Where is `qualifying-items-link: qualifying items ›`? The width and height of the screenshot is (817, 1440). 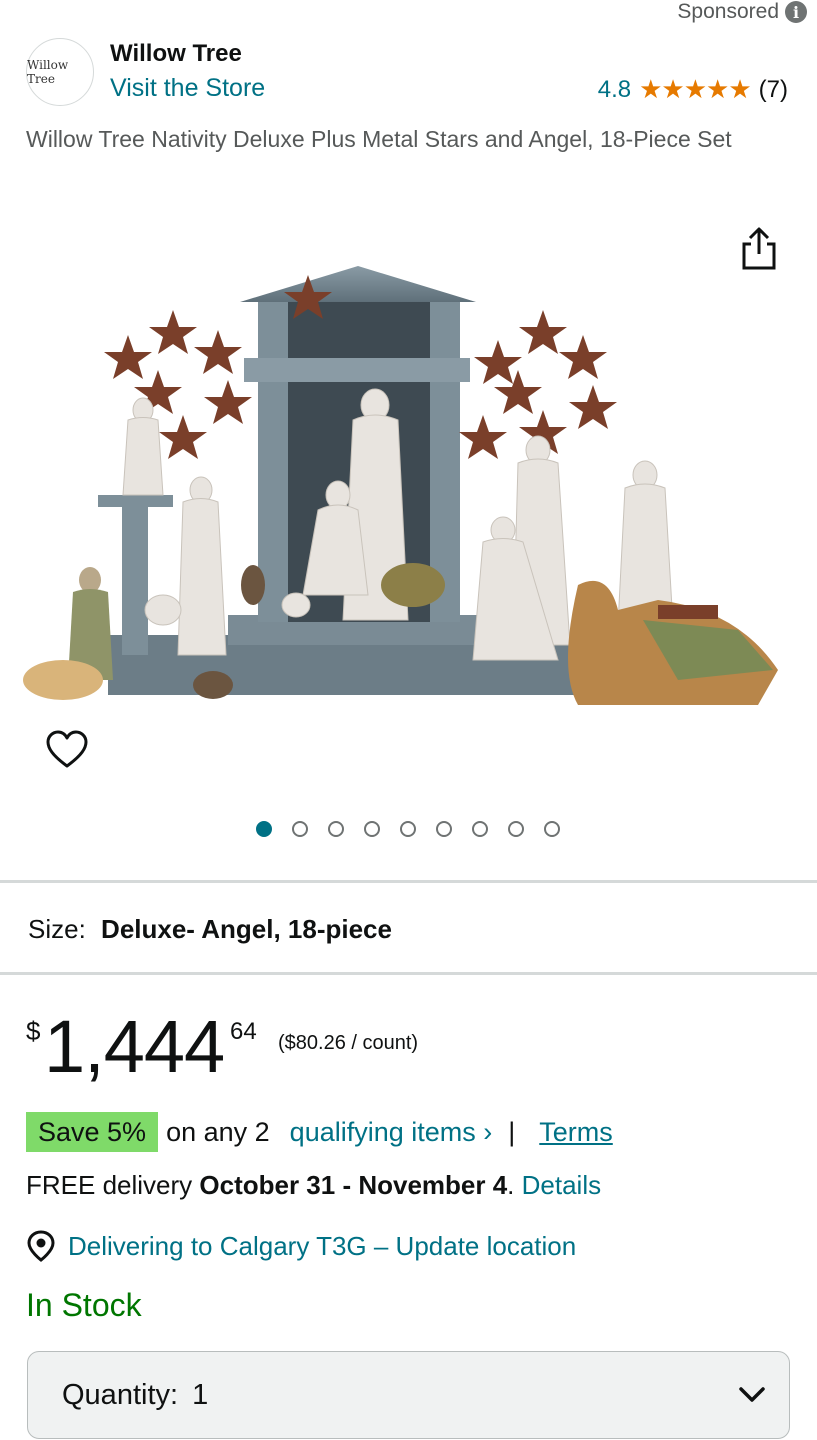
qualifying-items-link: qualifying items › is located at coordinates (391, 1132).